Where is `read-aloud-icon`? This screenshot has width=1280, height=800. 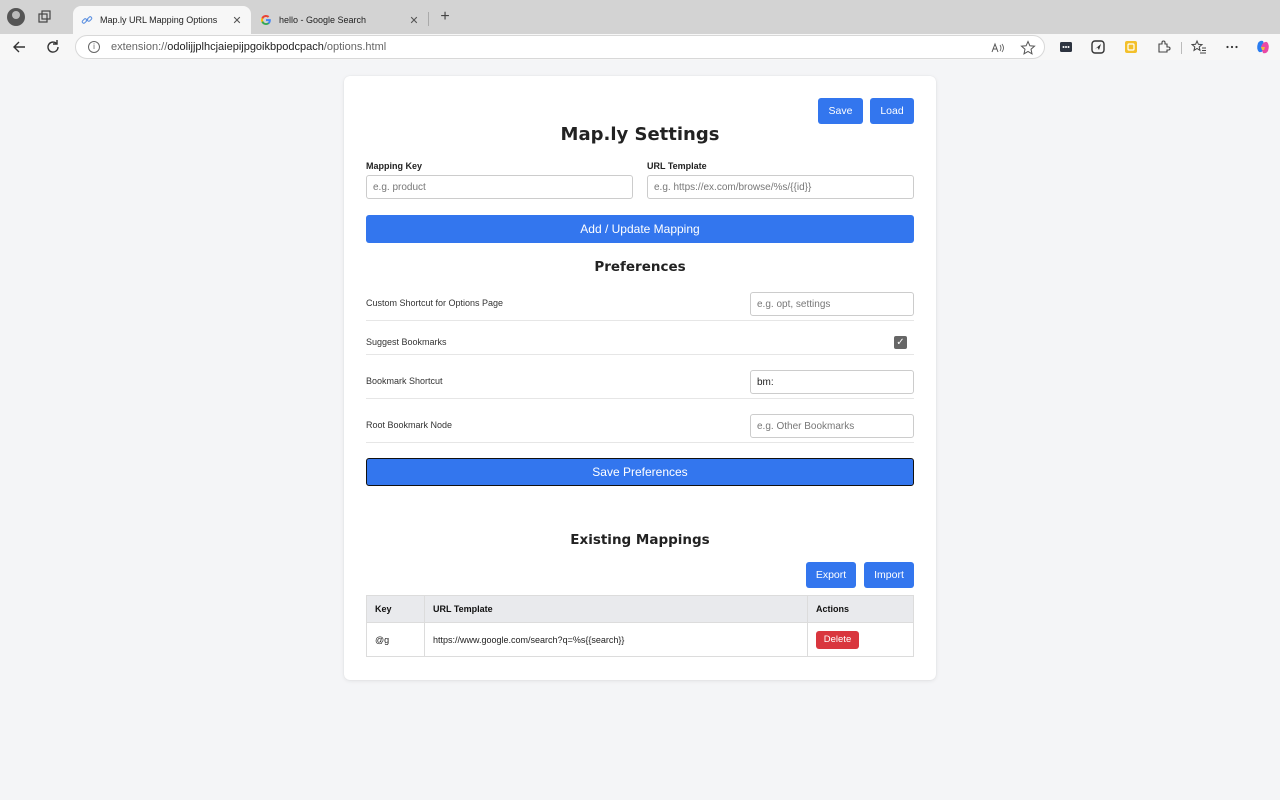 read-aloud-icon is located at coordinates (998, 48).